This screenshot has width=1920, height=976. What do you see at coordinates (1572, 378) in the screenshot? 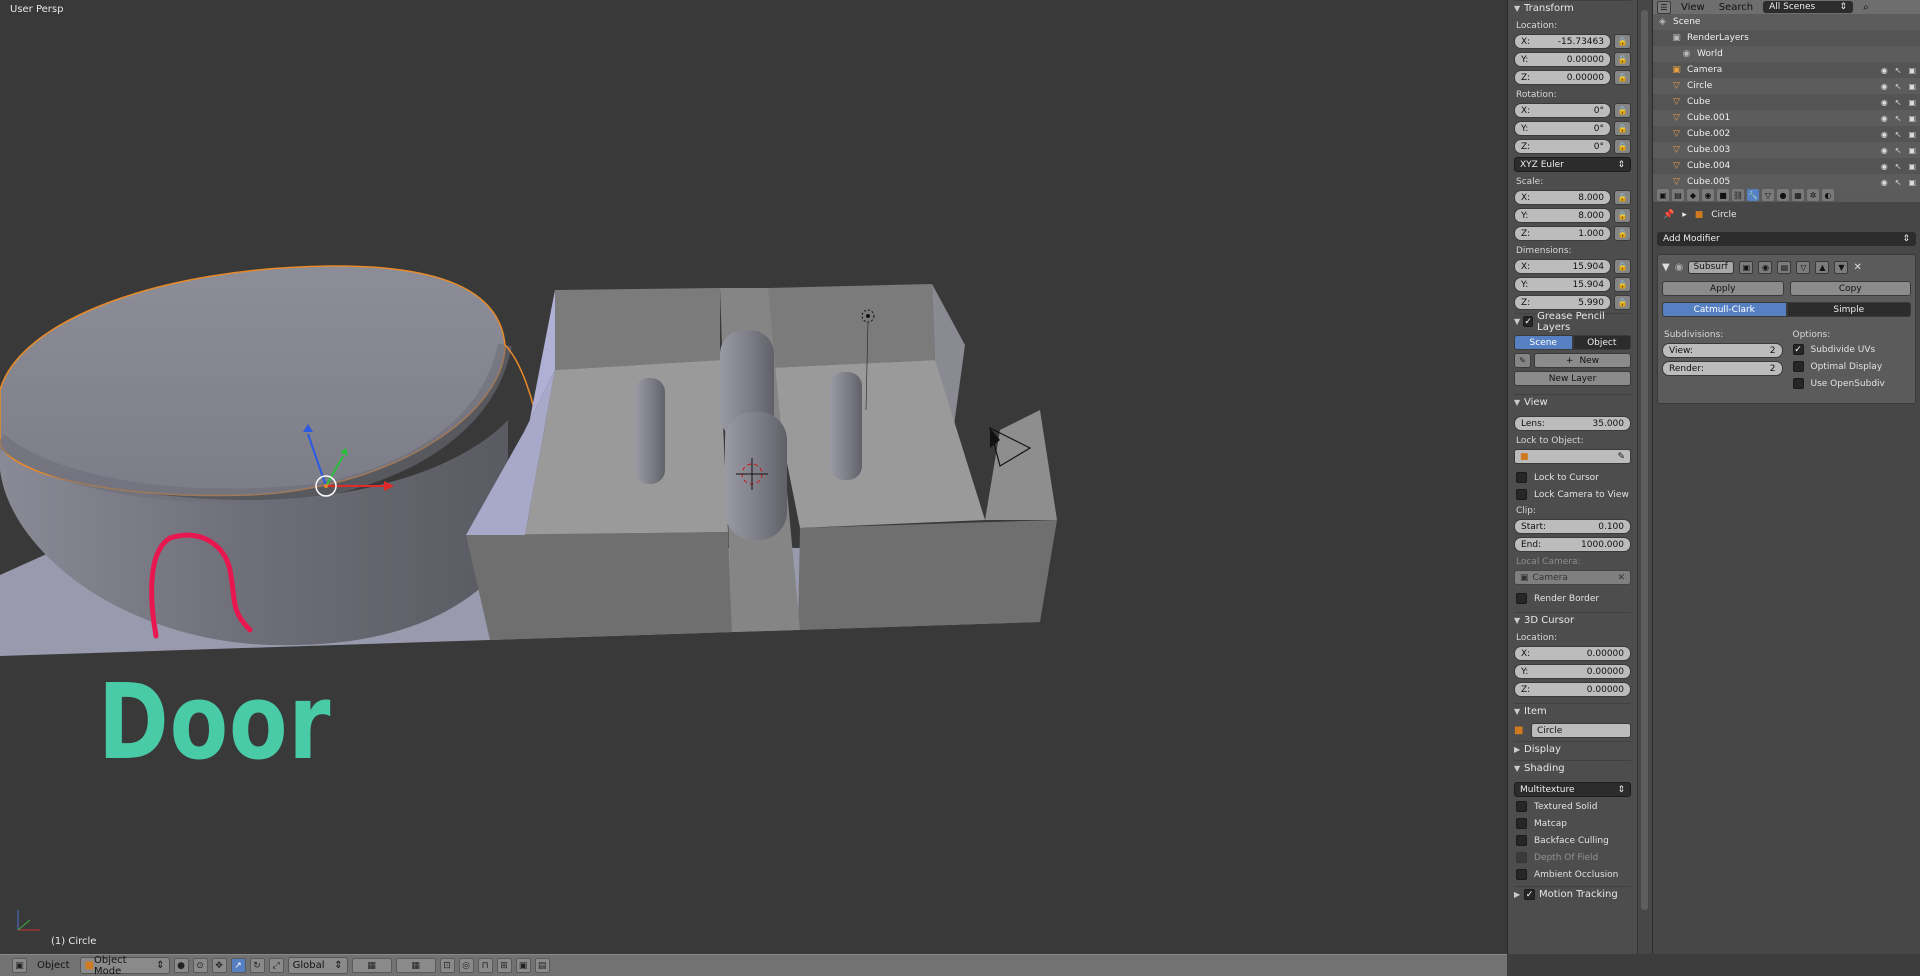
I see `new-layer-button: New Layer` at bounding box center [1572, 378].